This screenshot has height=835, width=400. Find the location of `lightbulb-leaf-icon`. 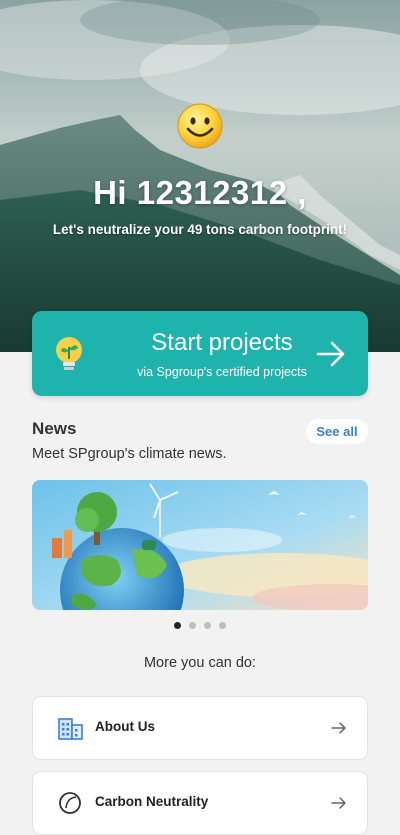

lightbulb-leaf-icon is located at coordinates (69, 353).